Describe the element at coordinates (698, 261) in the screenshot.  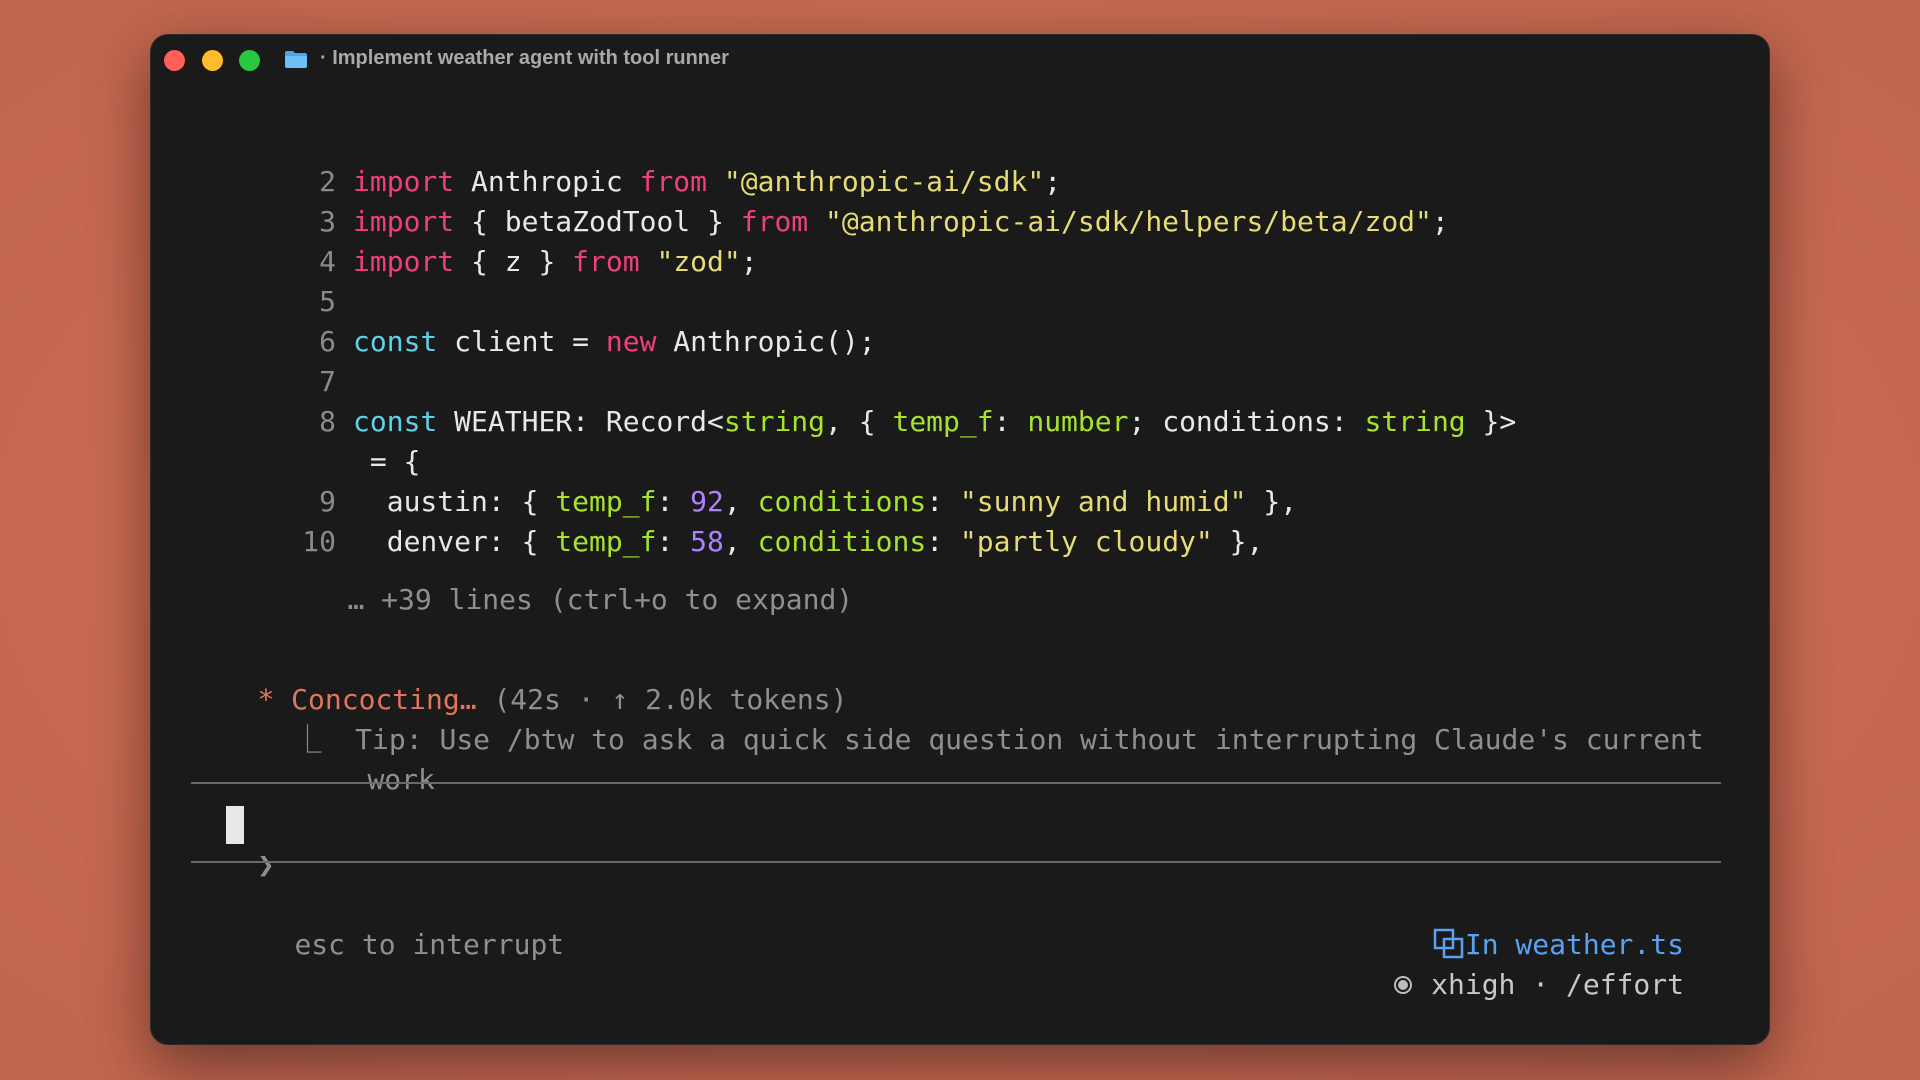
I see `code-token: "zod"` at that location.